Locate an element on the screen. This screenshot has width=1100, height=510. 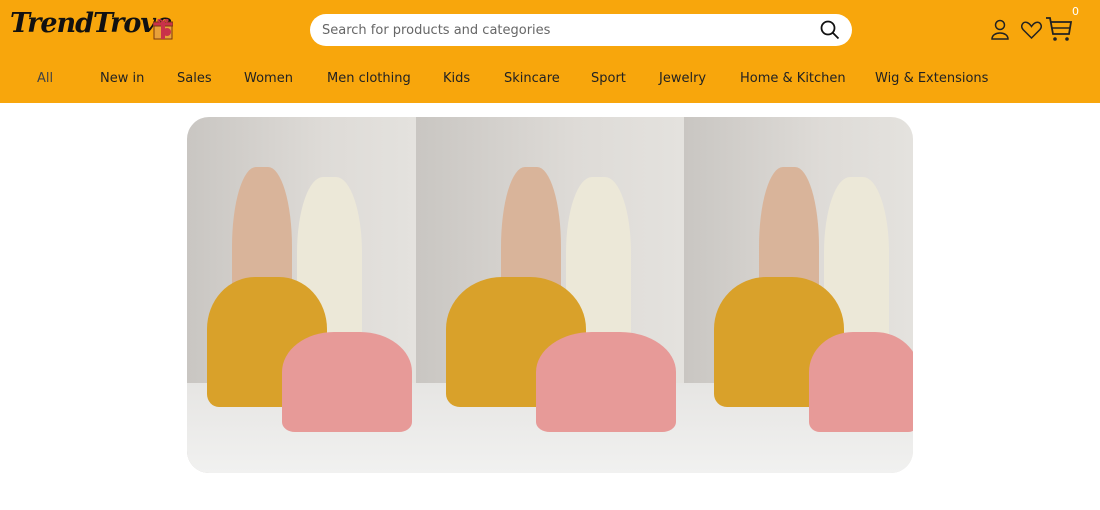
nav-kids: Kids is located at coordinates (456, 78).